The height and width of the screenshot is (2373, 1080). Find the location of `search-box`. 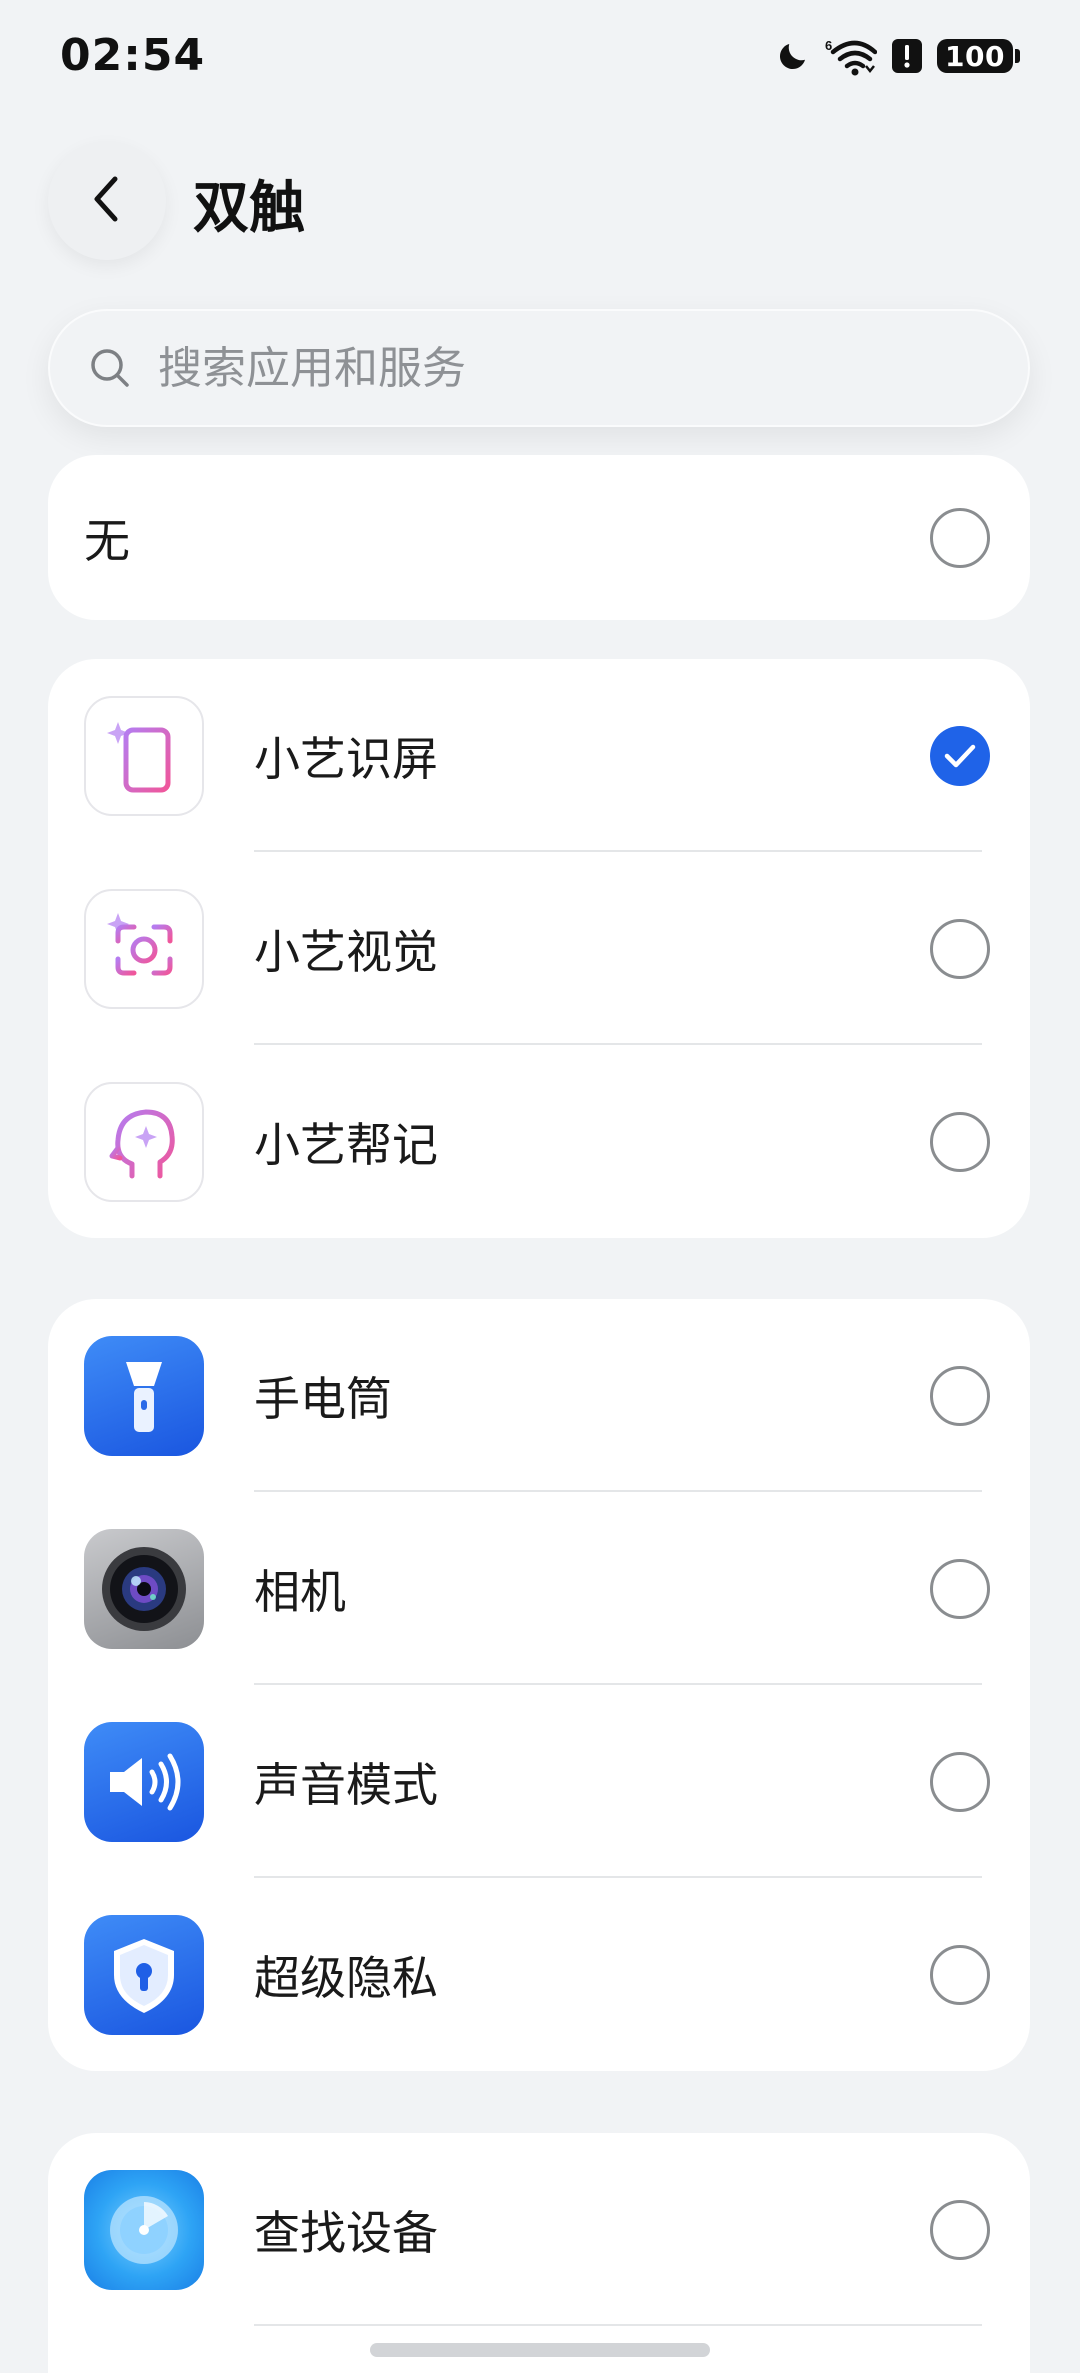

search-box is located at coordinates (539, 368).